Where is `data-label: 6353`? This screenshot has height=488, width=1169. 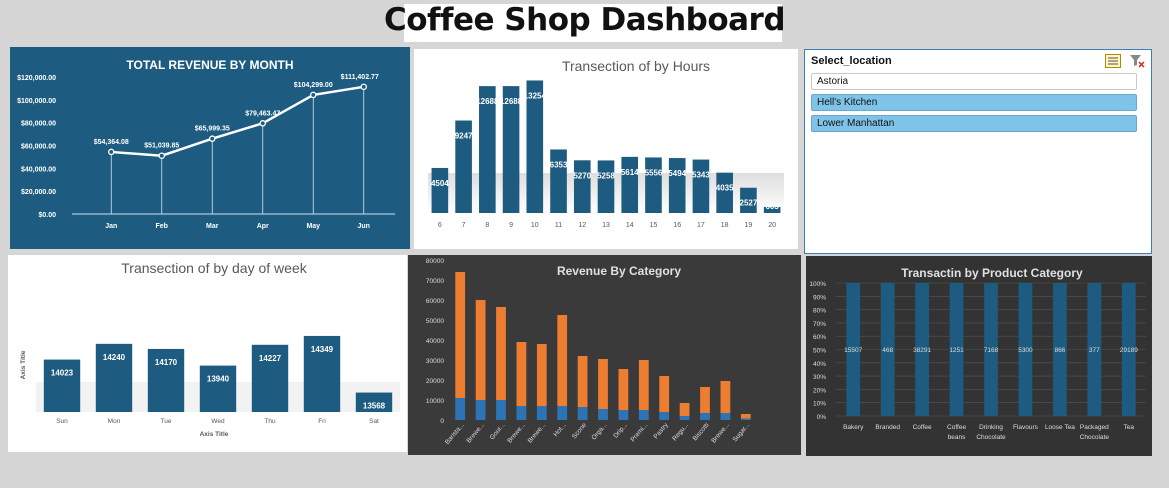 data-label: 6353 is located at coordinates (559, 164).